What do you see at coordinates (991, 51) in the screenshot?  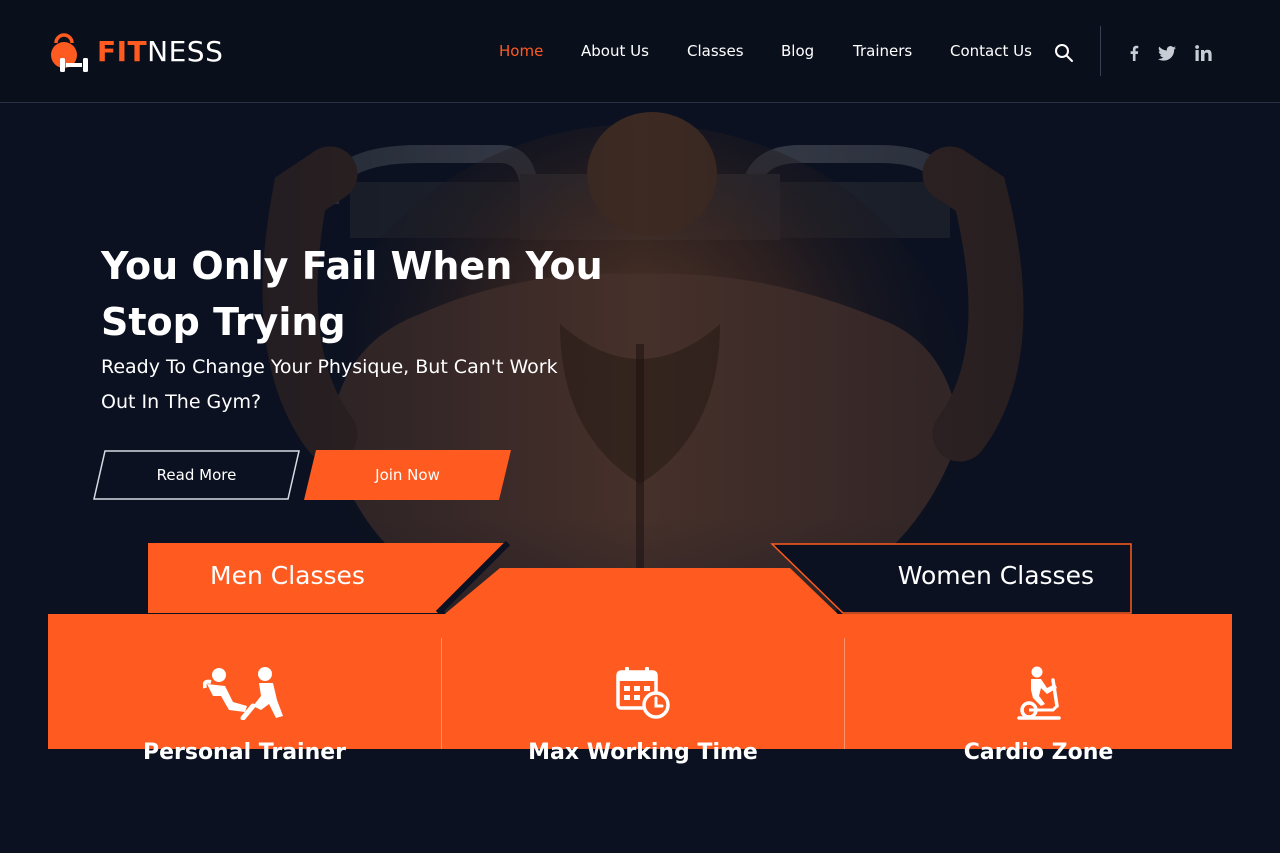 I see `nav-contact-us: Contact Us` at bounding box center [991, 51].